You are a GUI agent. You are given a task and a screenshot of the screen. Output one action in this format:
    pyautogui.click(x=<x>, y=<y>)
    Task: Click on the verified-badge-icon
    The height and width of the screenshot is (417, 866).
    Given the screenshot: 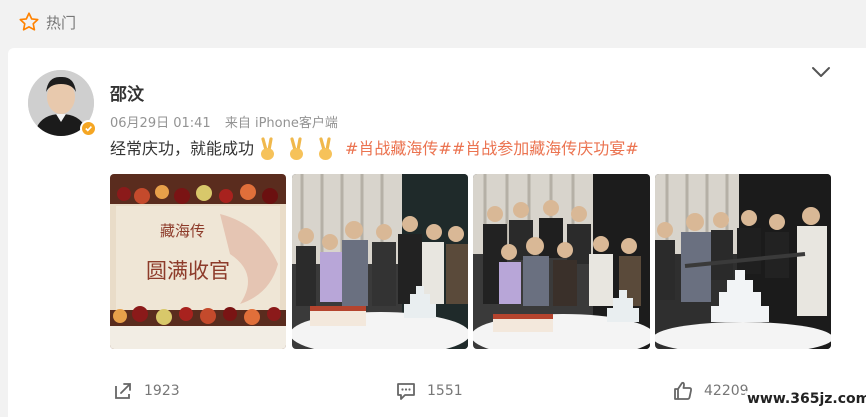 What is the action you would take?
    pyautogui.click(x=88, y=128)
    